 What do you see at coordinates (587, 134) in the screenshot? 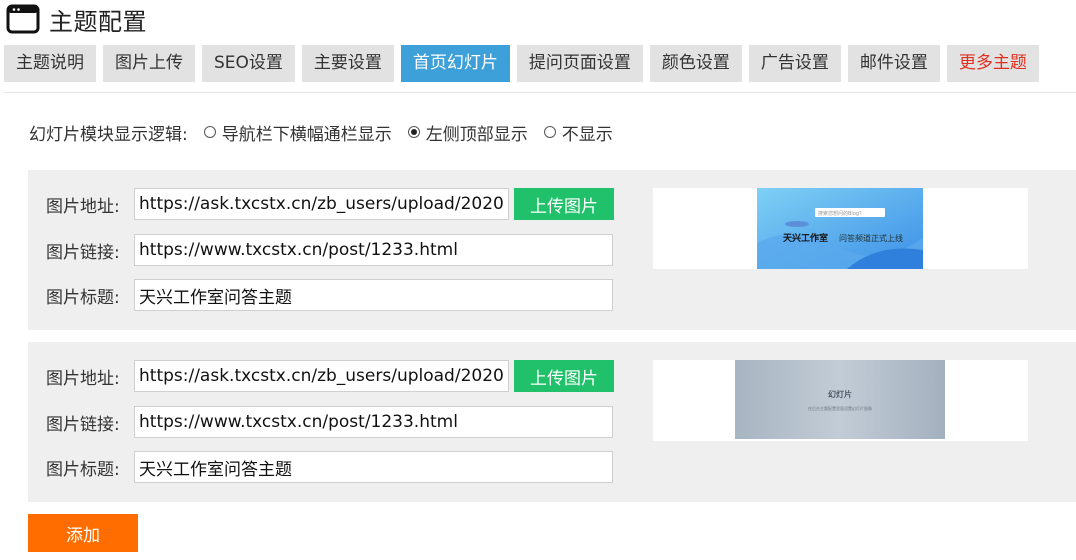
I see `radio-label: 不显示` at bounding box center [587, 134].